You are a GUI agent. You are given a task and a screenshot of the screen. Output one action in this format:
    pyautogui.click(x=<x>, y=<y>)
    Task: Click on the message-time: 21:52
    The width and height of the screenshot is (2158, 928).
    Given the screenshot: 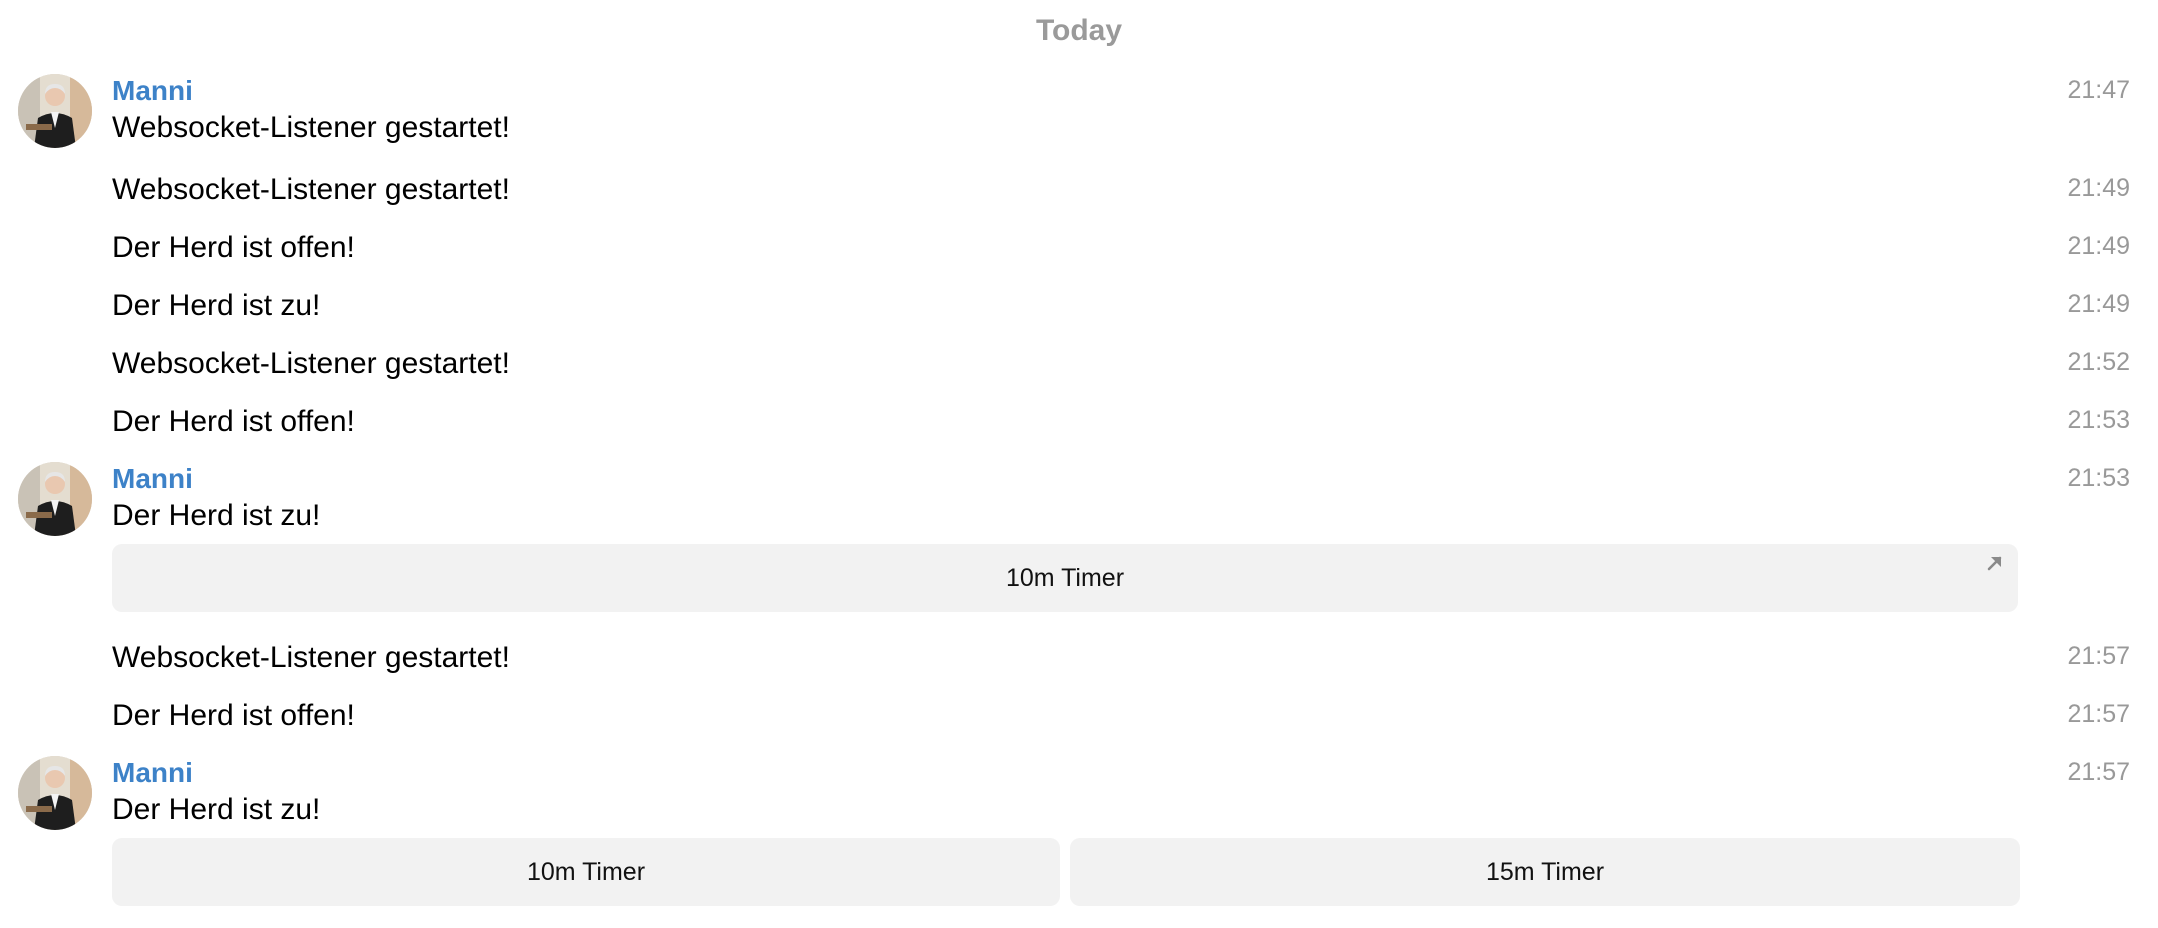 What is the action you would take?
    pyautogui.click(x=2098, y=362)
    